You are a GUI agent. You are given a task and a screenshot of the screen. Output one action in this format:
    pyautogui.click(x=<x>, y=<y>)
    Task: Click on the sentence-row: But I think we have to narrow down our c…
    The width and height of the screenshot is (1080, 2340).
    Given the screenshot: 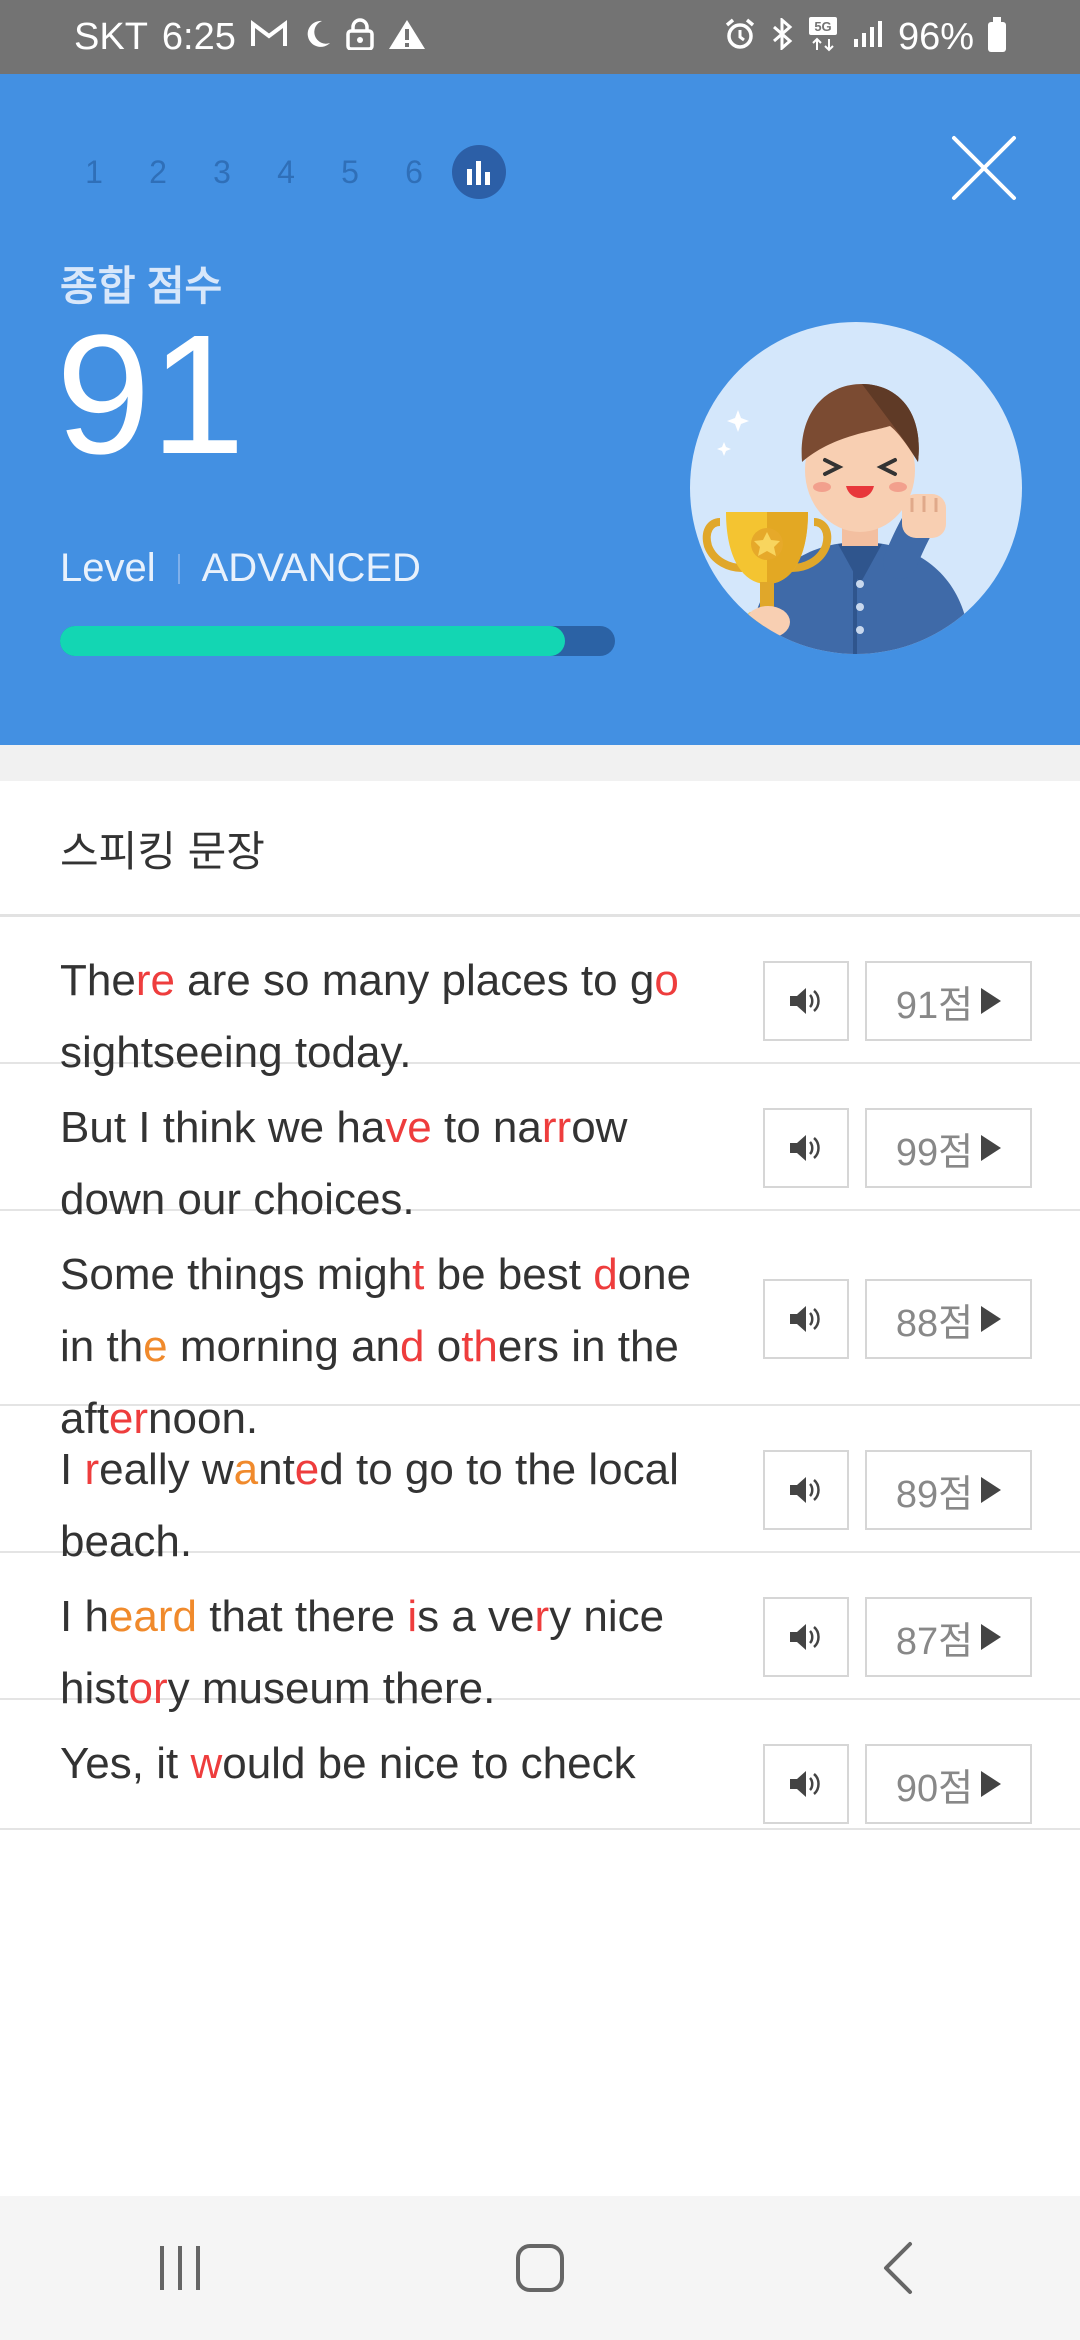 What is the action you would take?
    pyautogui.click(x=540, y=1144)
    